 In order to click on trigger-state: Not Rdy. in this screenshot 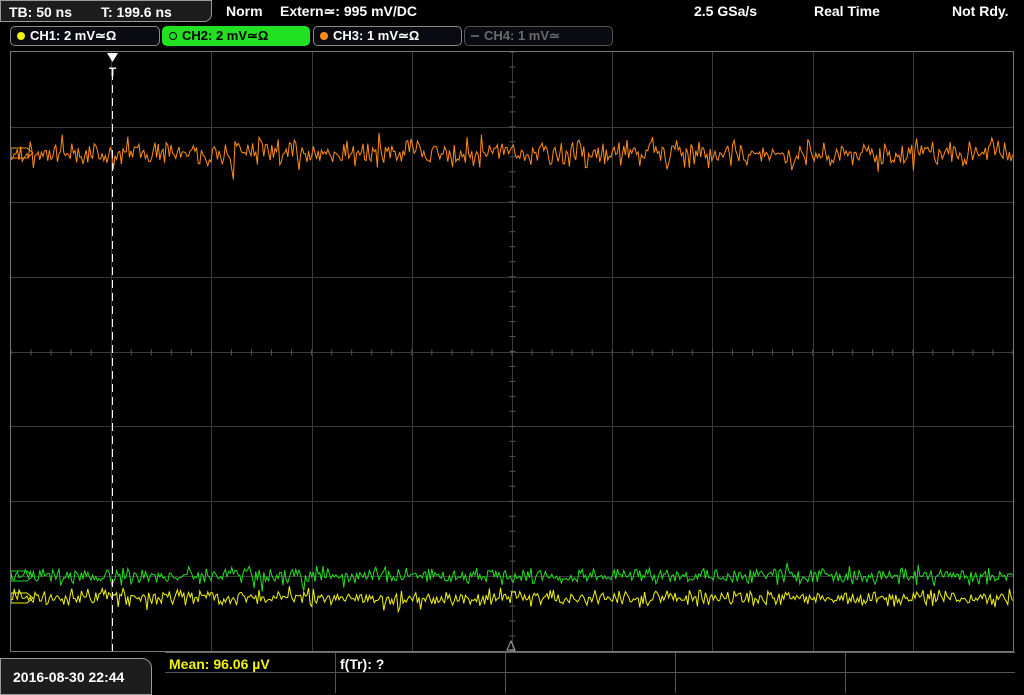, I will do `click(980, 11)`.